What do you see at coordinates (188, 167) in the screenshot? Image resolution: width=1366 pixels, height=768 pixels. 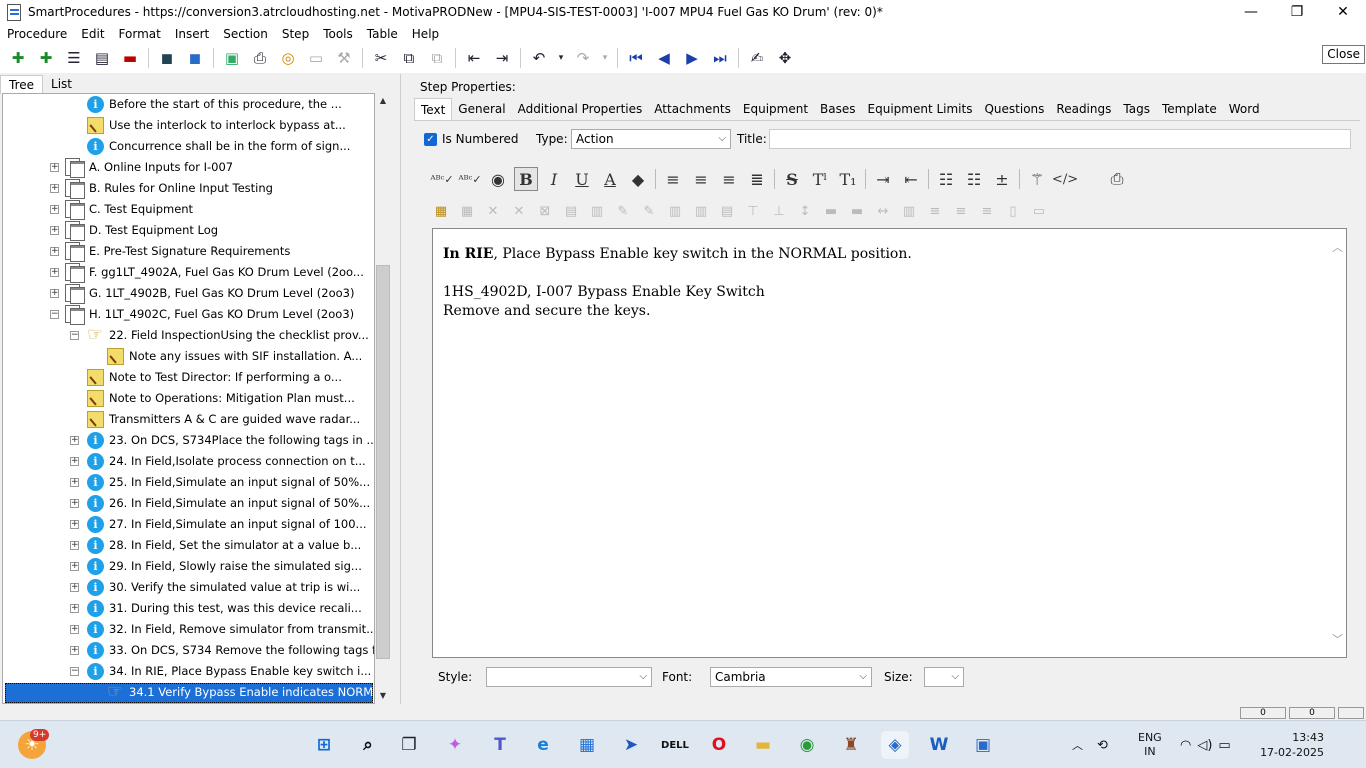 I see `tree-item: + A. Online Inputs for I-007` at bounding box center [188, 167].